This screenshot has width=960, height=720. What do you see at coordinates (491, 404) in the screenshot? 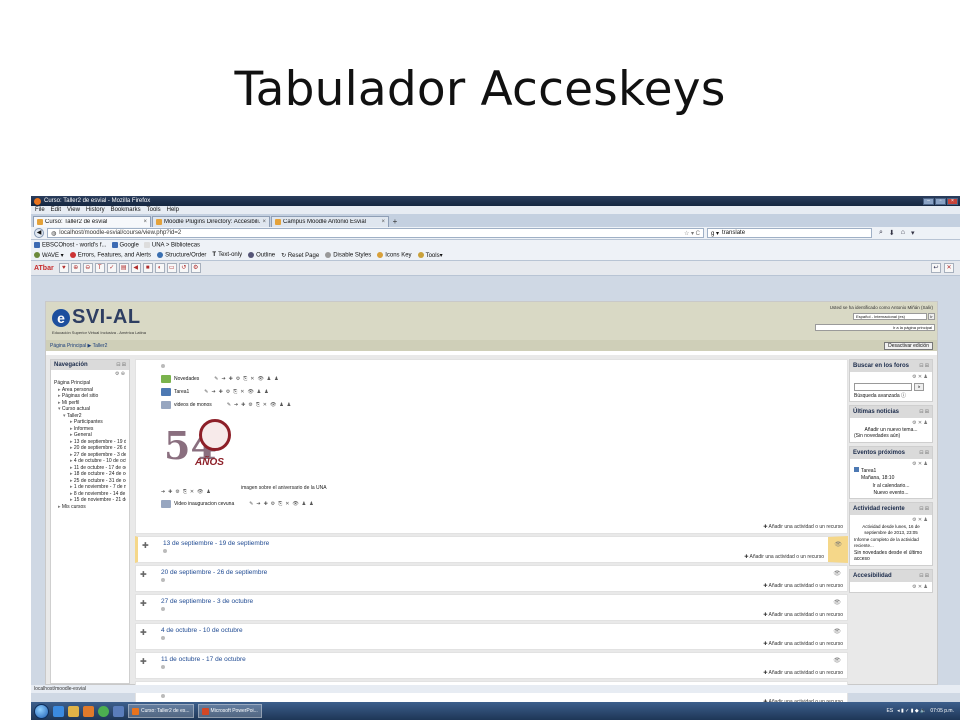
I see `activity-videos-monos: videos de monos ✎ ➔ ✚ ⚙ ⎘ ✕ 👁 ♟ ♟` at bounding box center [491, 404].